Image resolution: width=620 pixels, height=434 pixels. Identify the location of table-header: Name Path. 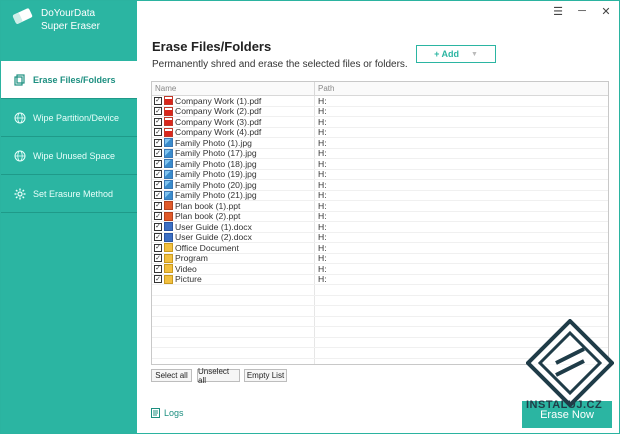
(380, 89).